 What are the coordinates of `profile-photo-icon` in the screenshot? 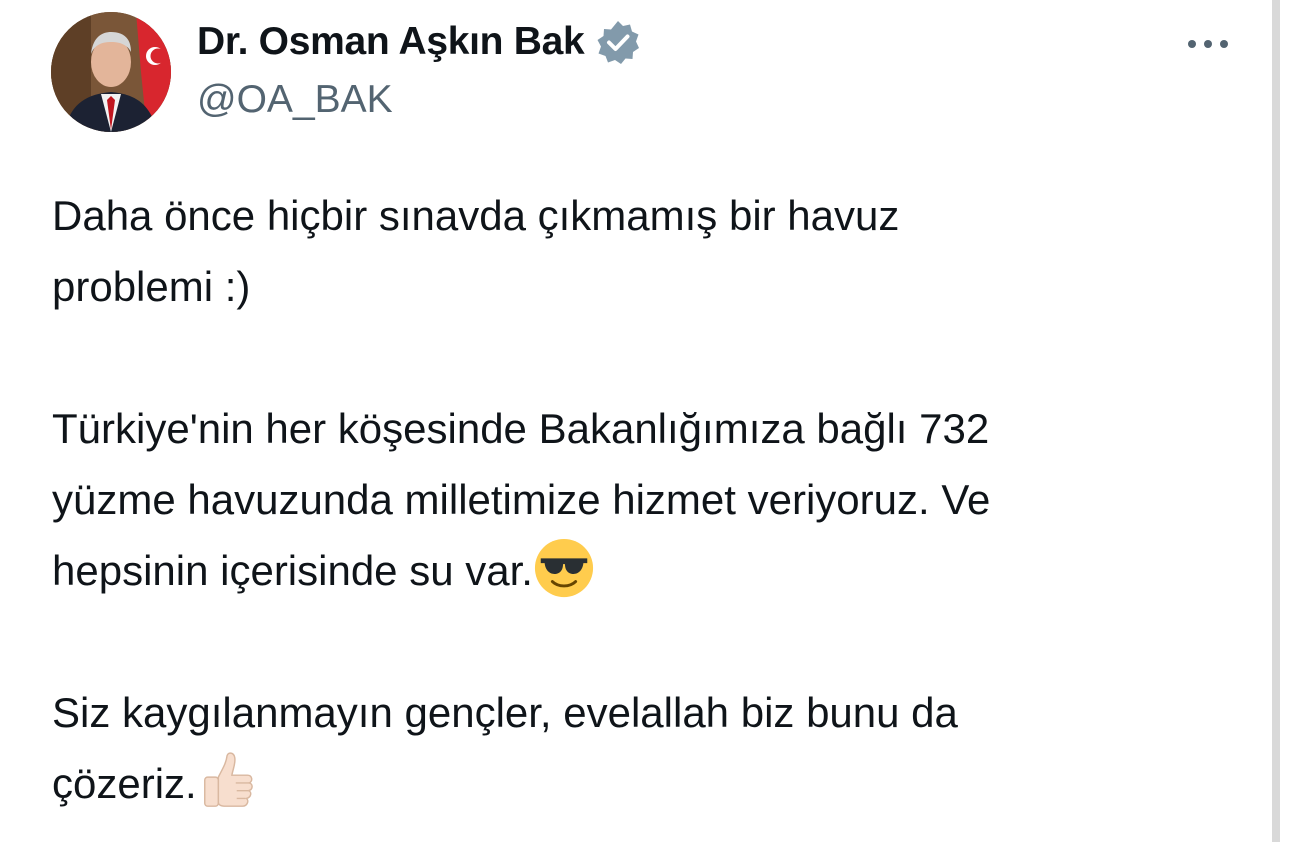 It's located at (111, 72).